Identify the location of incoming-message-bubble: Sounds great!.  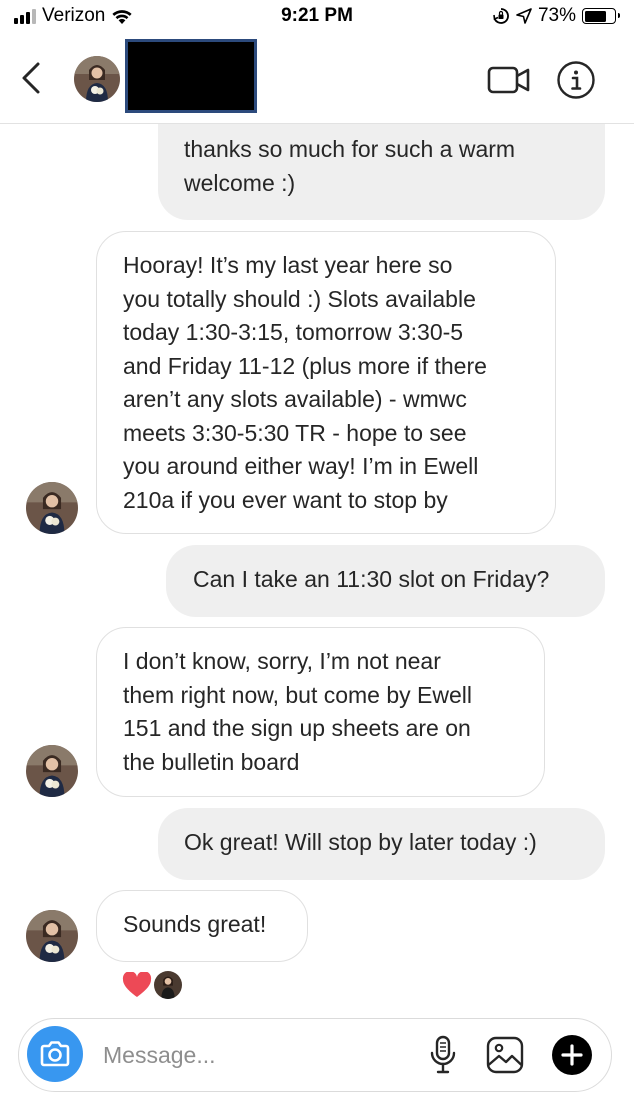
(202, 926).